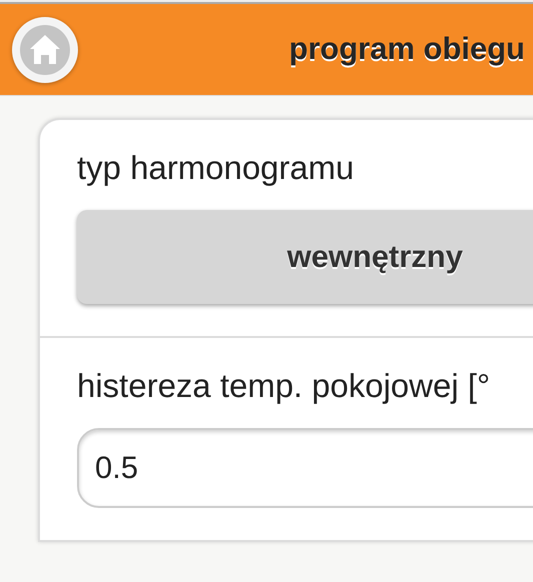 This screenshot has width=533, height=582. I want to click on field-label: typ harmonogramu, so click(216, 168).